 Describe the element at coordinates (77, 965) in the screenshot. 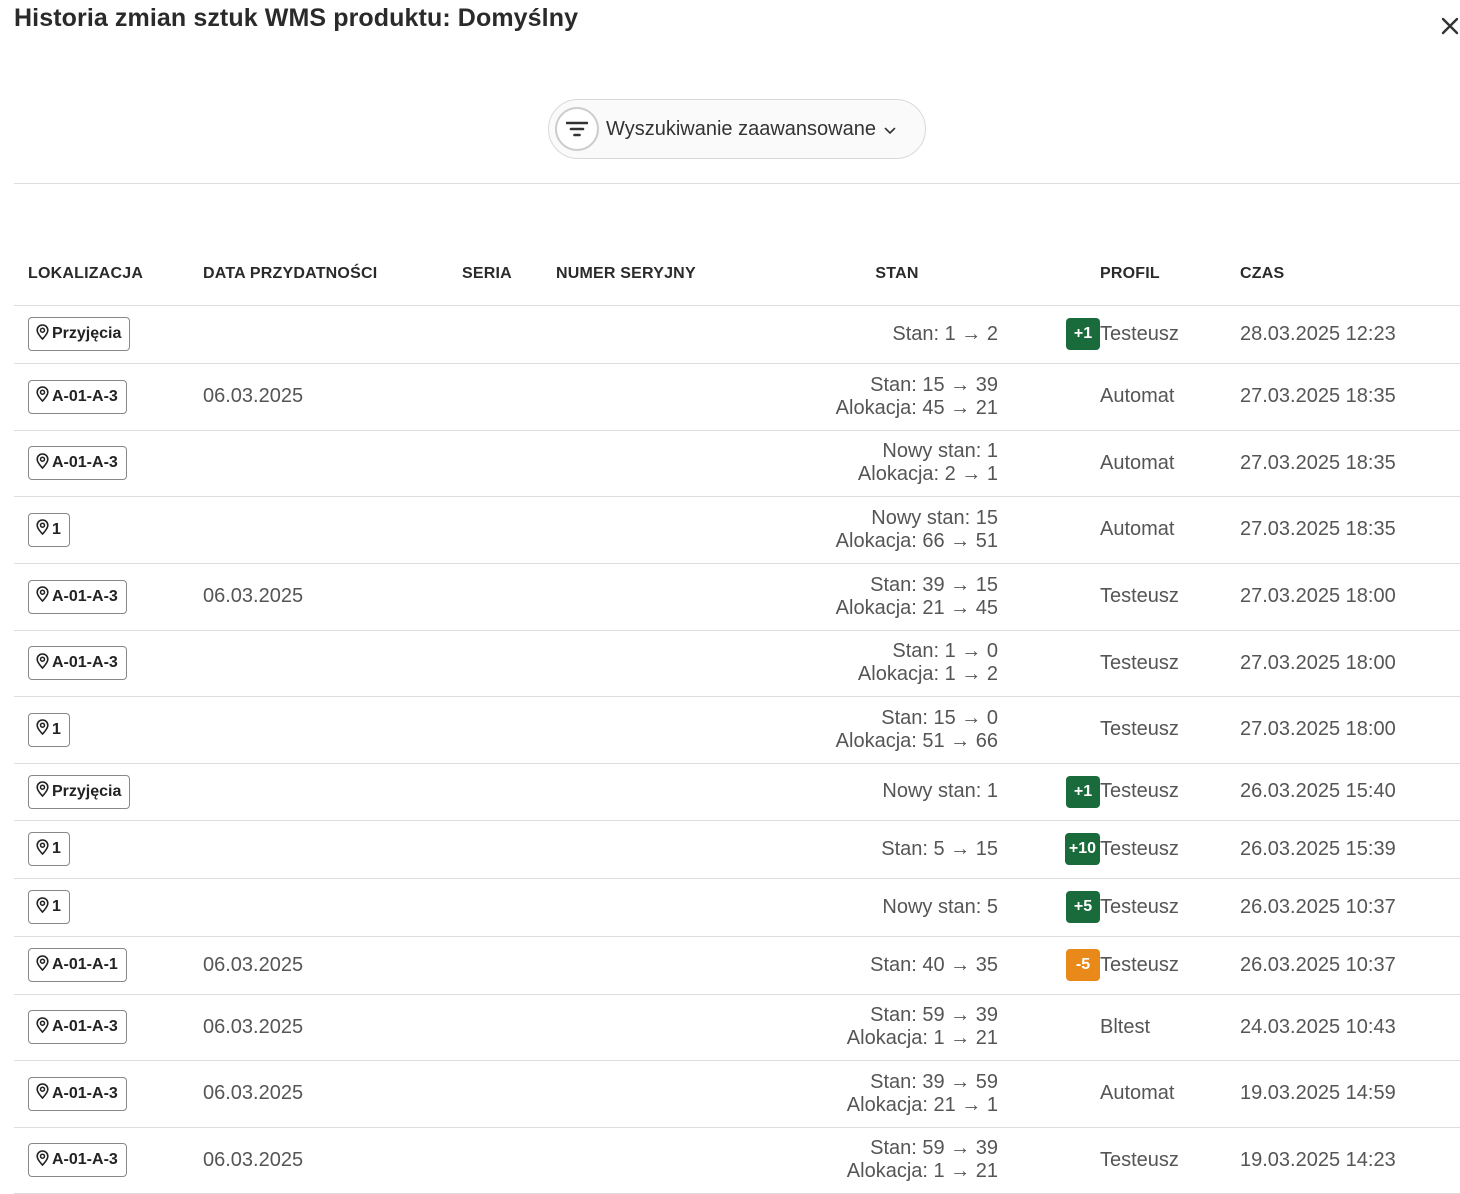

I see `location-tag: A-01-A-1` at that location.